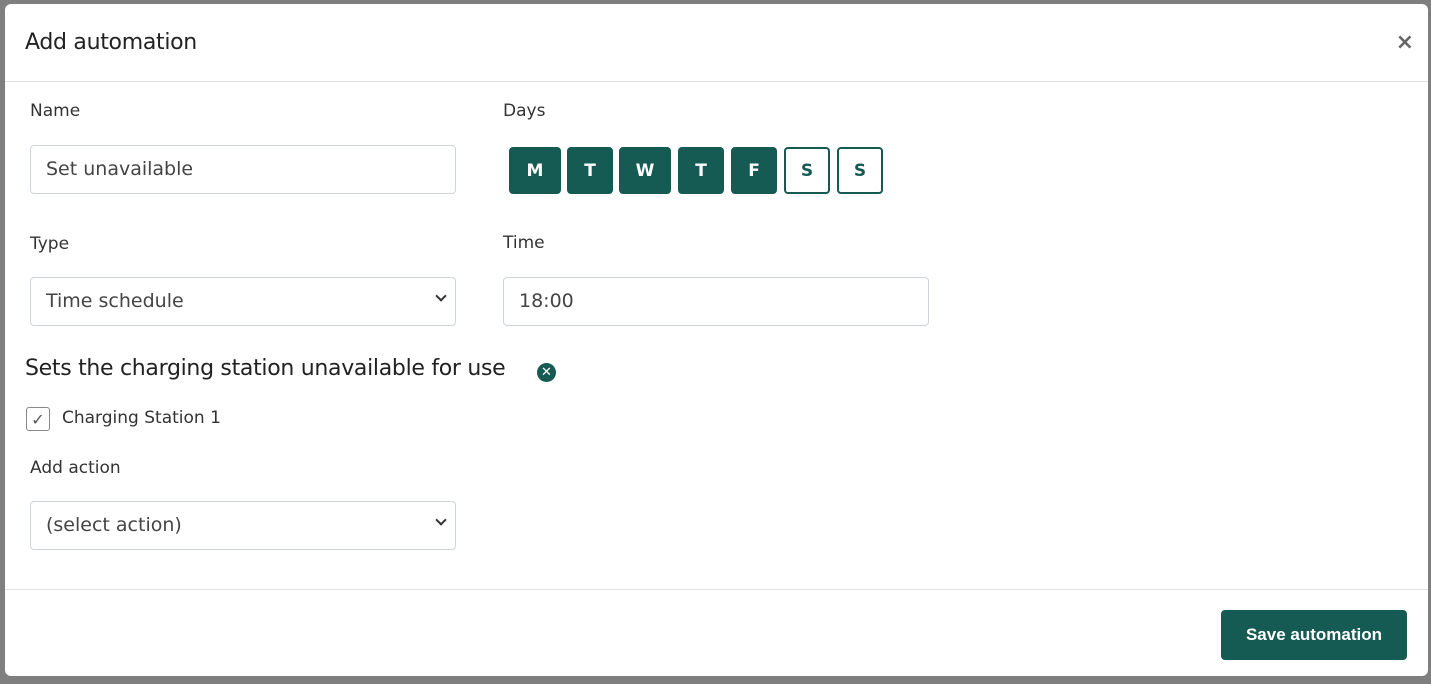 This screenshot has width=1431, height=684. What do you see at coordinates (141, 418) in the screenshot?
I see `station-label: Charging Station 1` at bounding box center [141, 418].